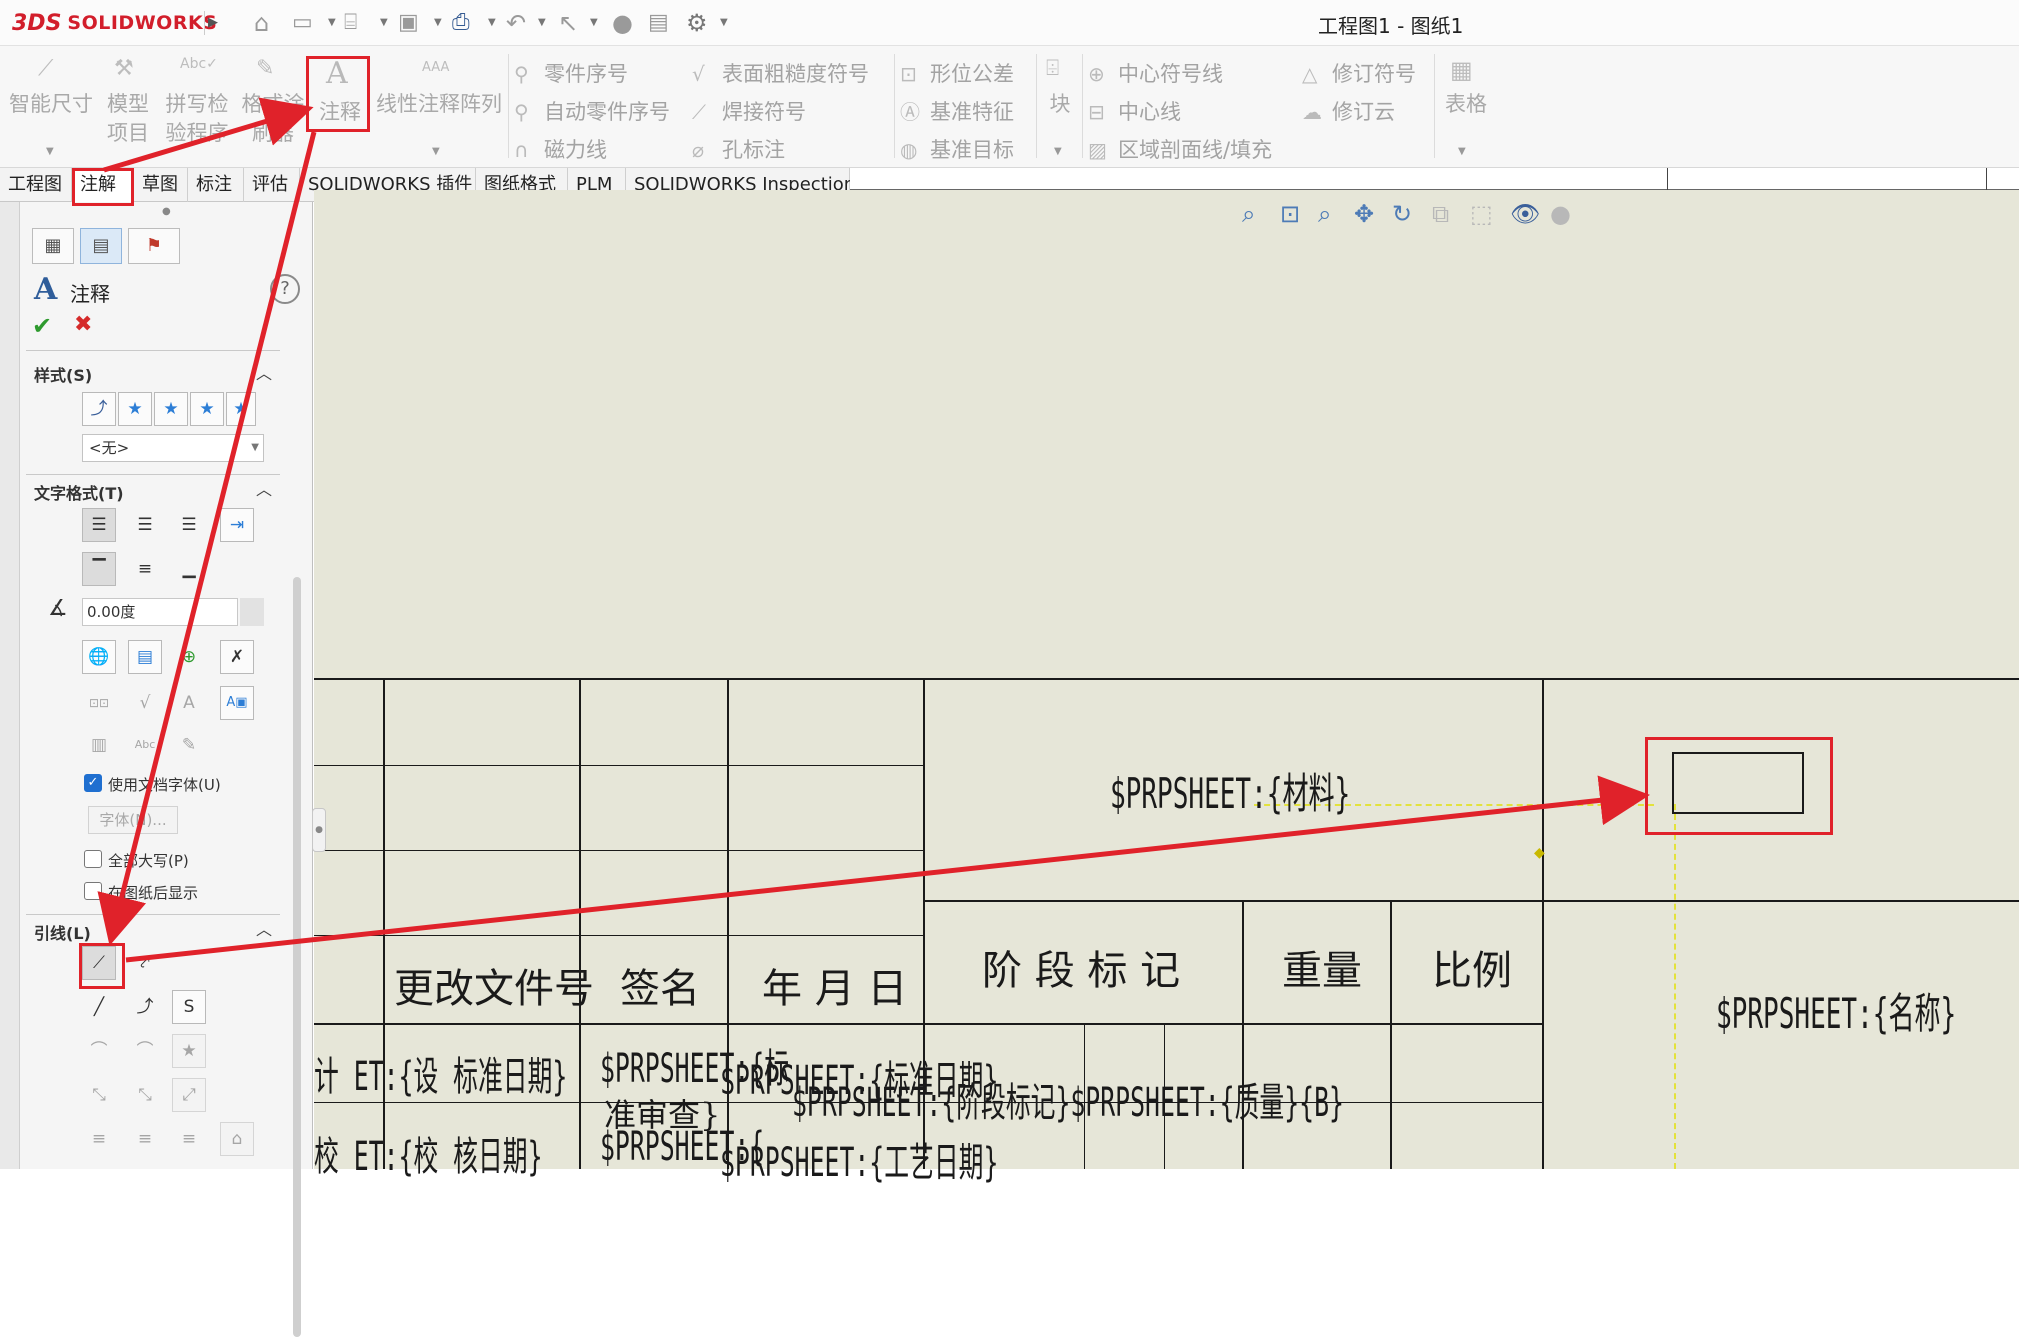  What do you see at coordinates (1525, 214) in the screenshot?
I see `hide-show-icon: 👁` at bounding box center [1525, 214].